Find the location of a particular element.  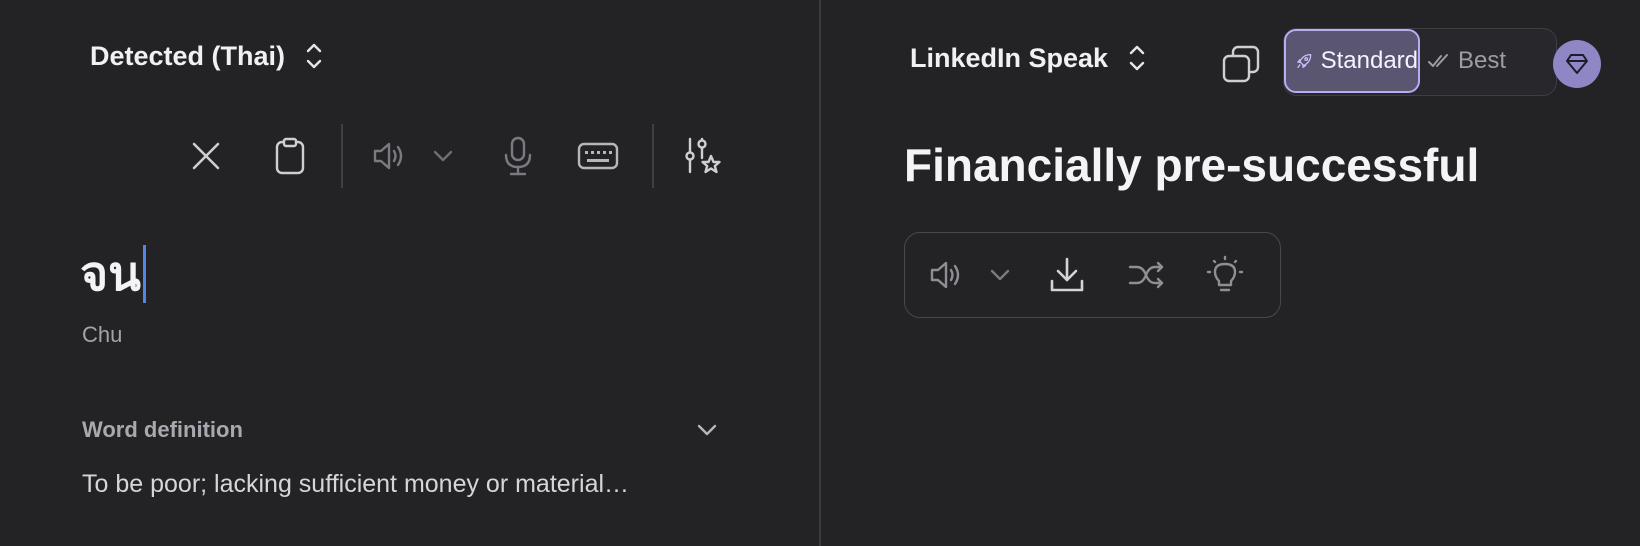

download-button is located at coordinates (1067, 275).